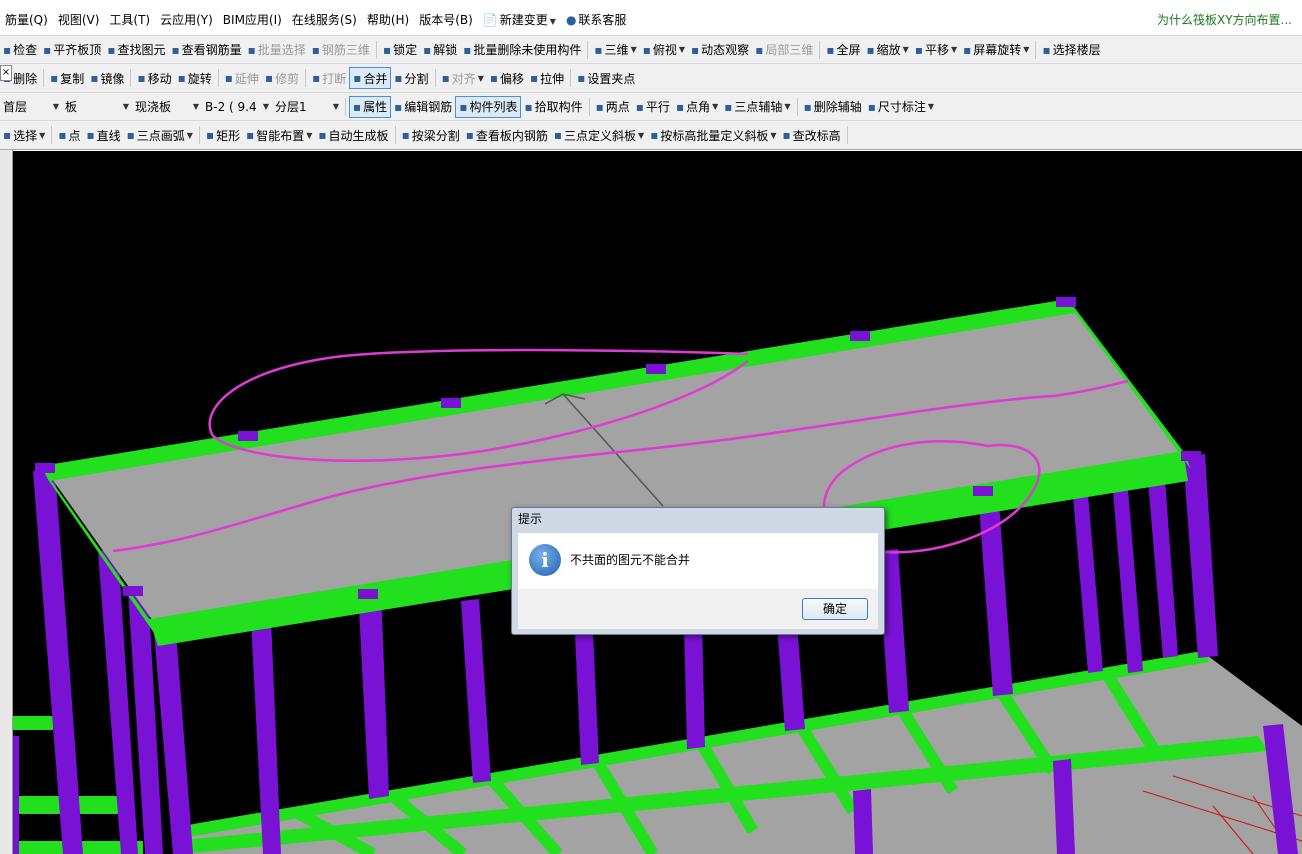 The image size is (1302, 854). What do you see at coordinates (757, 107) in the screenshot?
I see `three-point-axis-button: ▪ 三点辅轴 ▼` at bounding box center [757, 107].